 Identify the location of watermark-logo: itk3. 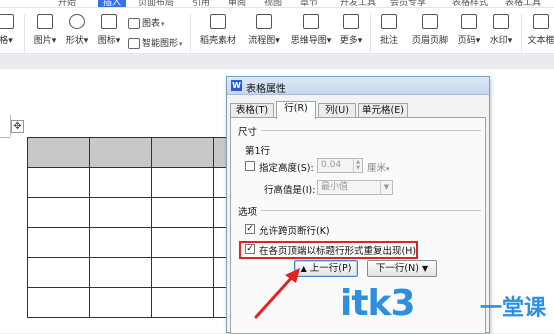
(378, 303).